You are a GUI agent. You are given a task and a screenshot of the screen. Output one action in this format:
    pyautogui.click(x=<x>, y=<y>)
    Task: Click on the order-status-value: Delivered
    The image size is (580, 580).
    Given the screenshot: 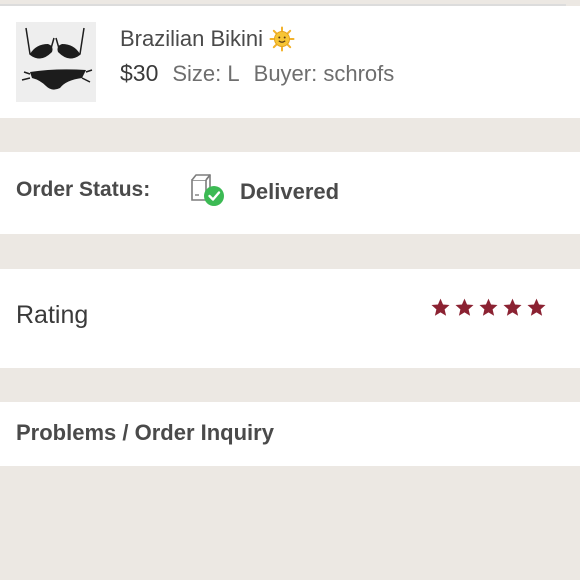 What is the action you would take?
    pyautogui.click(x=290, y=191)
    